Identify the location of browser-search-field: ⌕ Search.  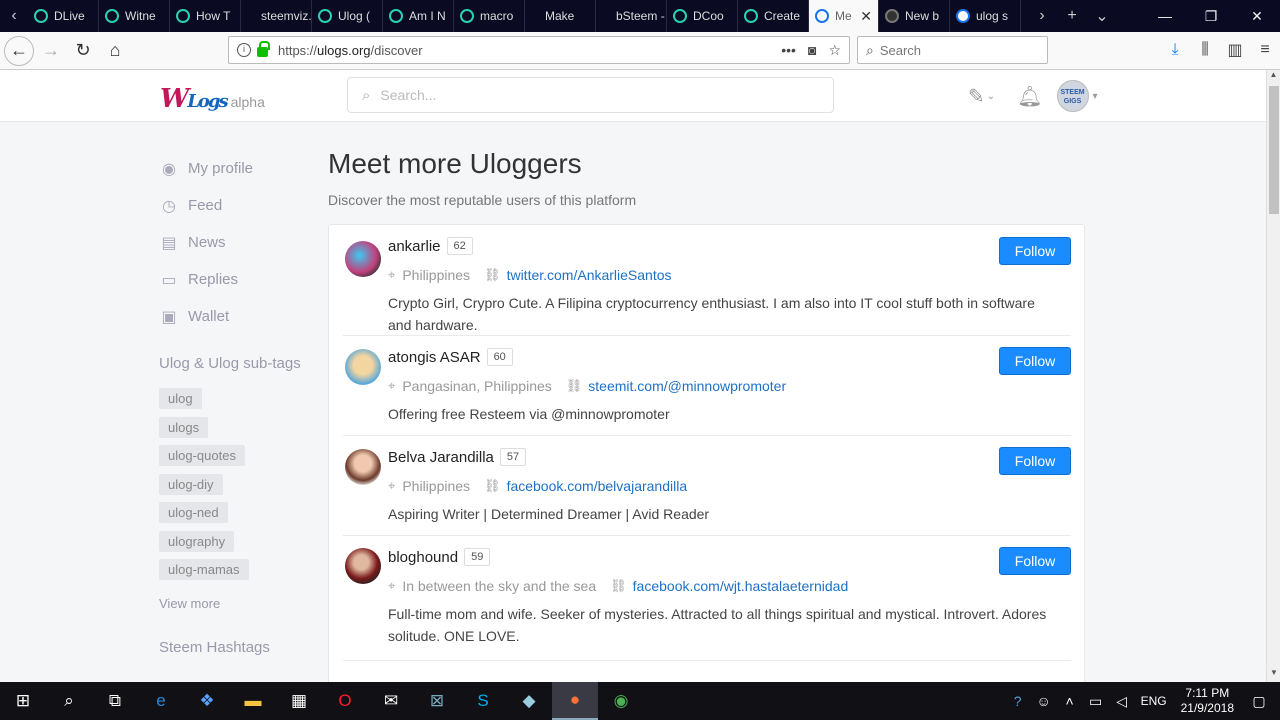
(952, 50).